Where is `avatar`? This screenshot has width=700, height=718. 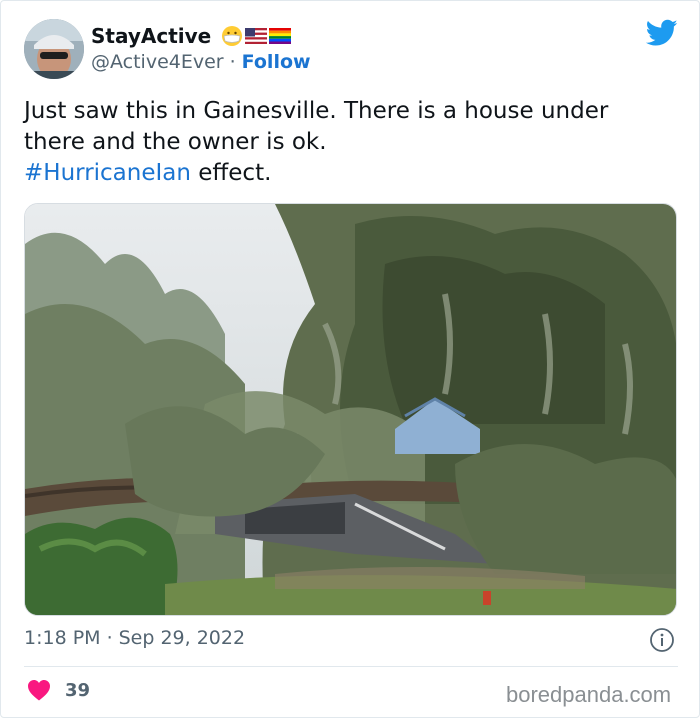
avatar is located at coordinates (54, 49).